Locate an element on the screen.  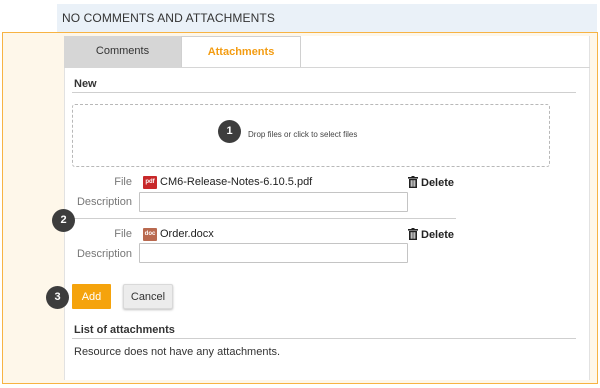
tab-attachments: Attachments is located at coordinates (241, 52).